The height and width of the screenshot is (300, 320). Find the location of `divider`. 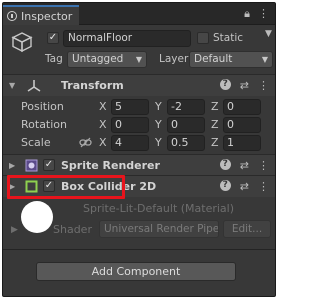

divider is located at coordinates (139, 249).